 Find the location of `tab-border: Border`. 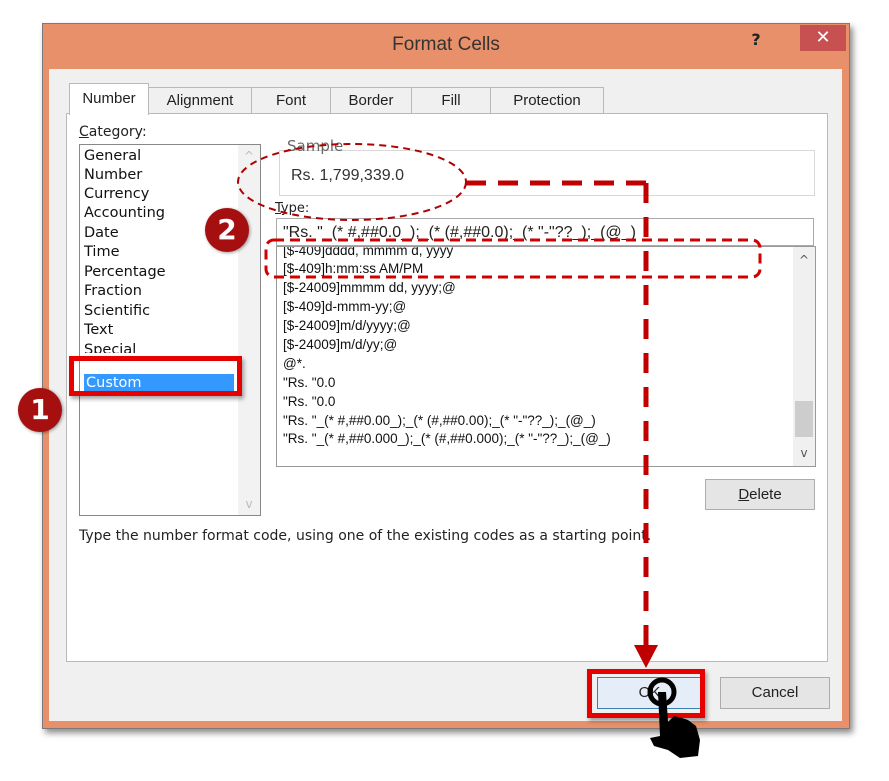

tab-border: Border is located at coordinates (371, 100).